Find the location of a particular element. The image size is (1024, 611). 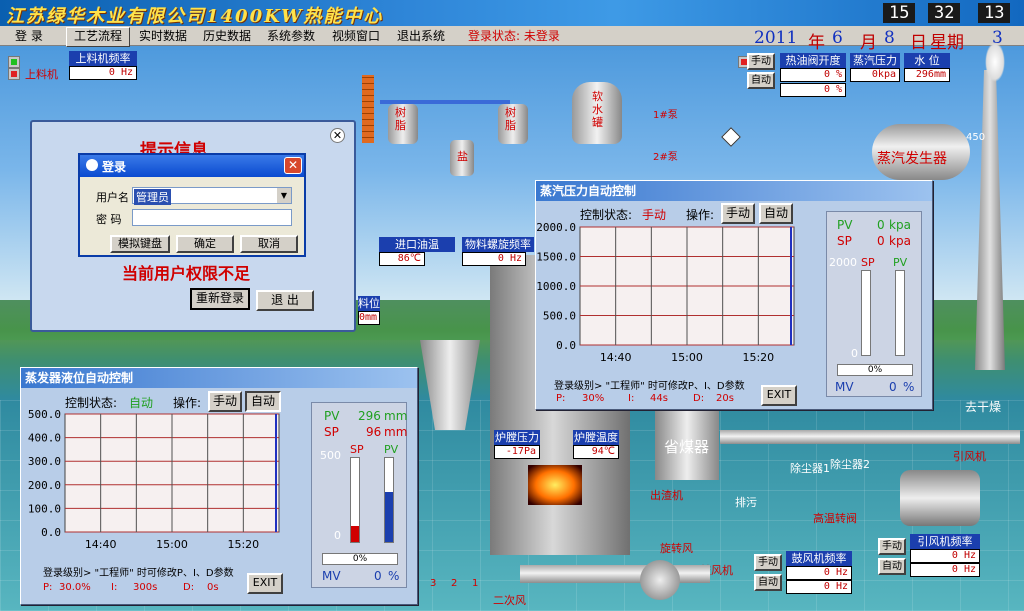

steam-sp-label: SP is located at coordinates (844, 241).